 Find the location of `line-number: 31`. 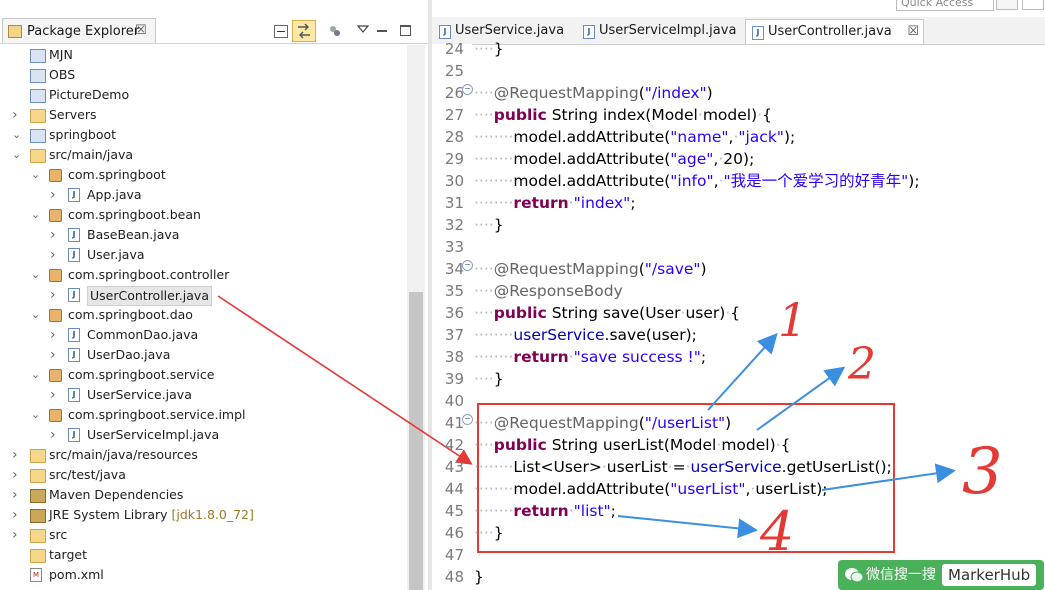

line-number: 31 is located at coordinates (454, 203).